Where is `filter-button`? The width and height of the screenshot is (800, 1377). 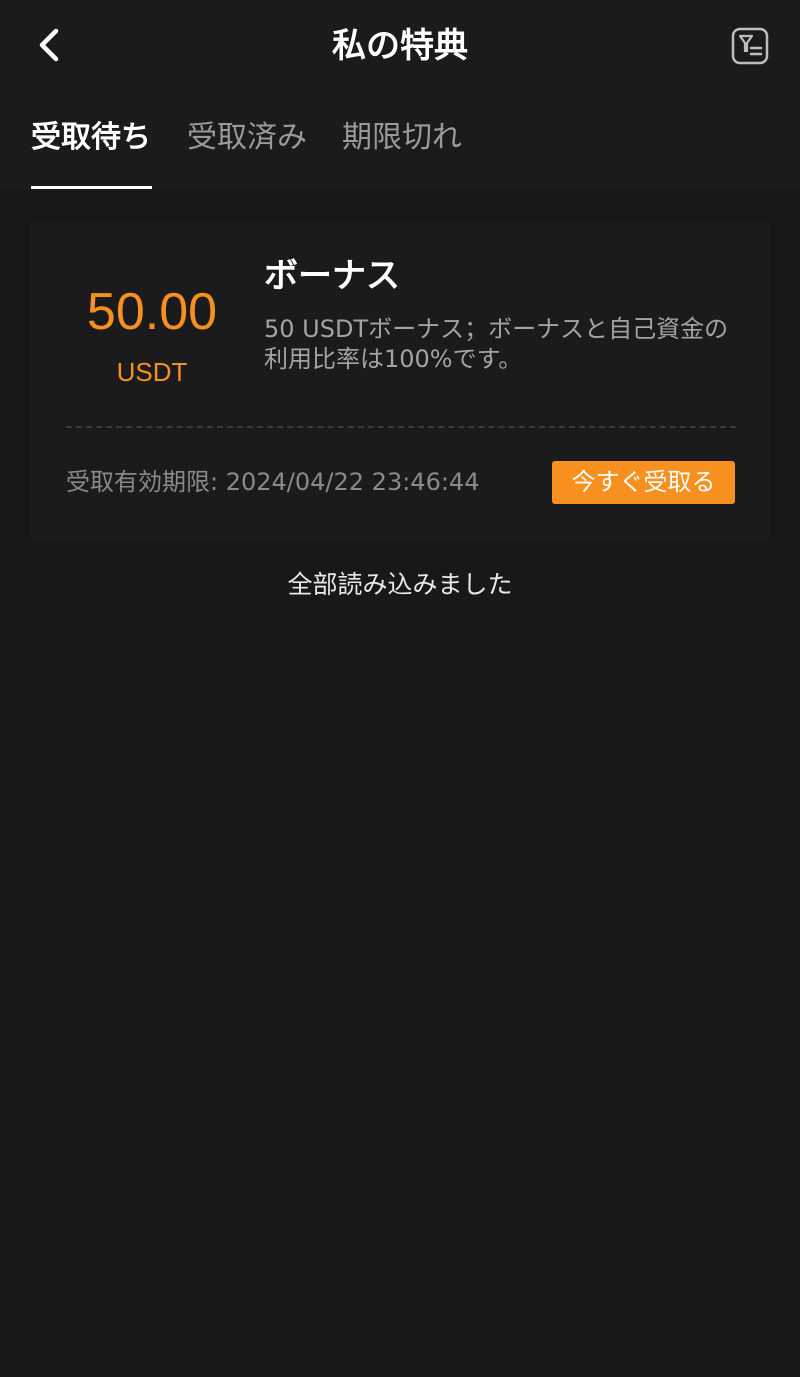
filter-button is located at coordinates (750, 46).